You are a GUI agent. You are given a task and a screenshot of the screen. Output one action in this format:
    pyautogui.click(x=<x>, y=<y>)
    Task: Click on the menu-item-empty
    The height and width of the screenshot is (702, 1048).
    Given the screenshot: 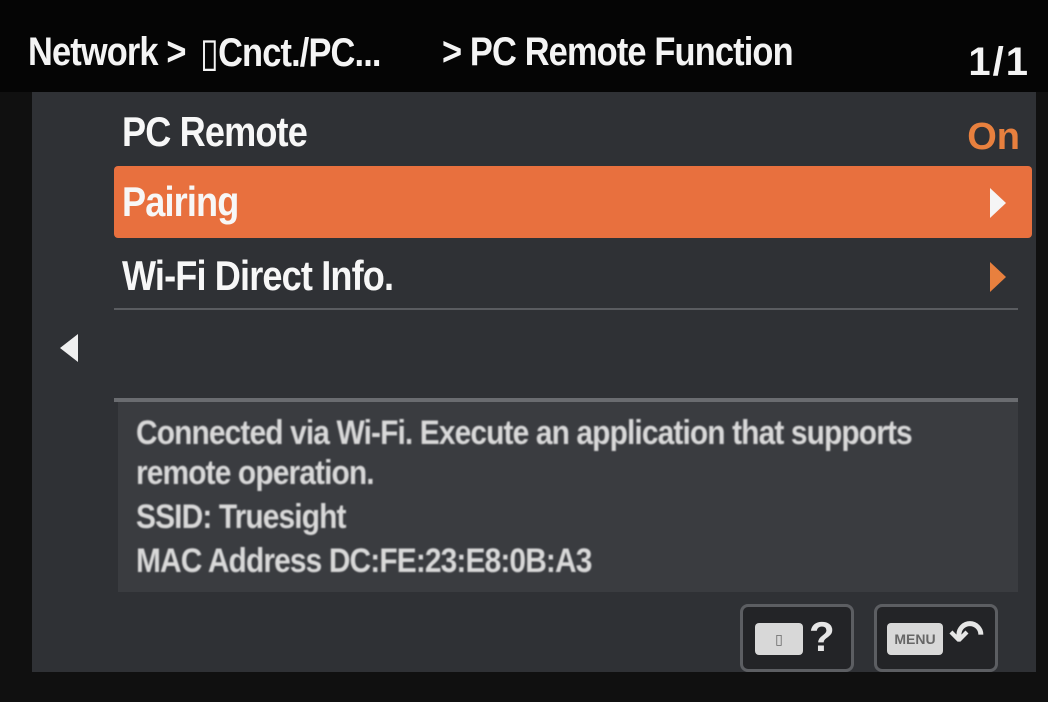 What is the action you would take?
    pyautogui.click(x=573, y=354)
    